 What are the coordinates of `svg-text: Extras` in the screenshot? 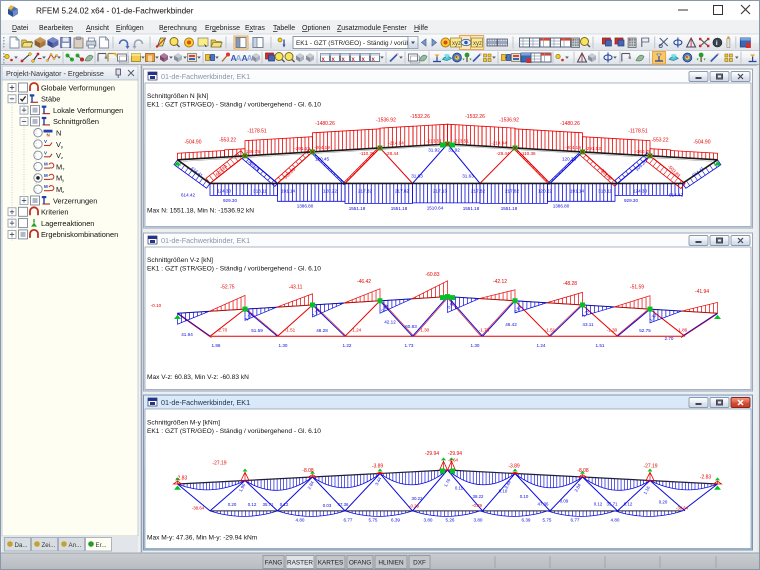 It's located at (255, 28).